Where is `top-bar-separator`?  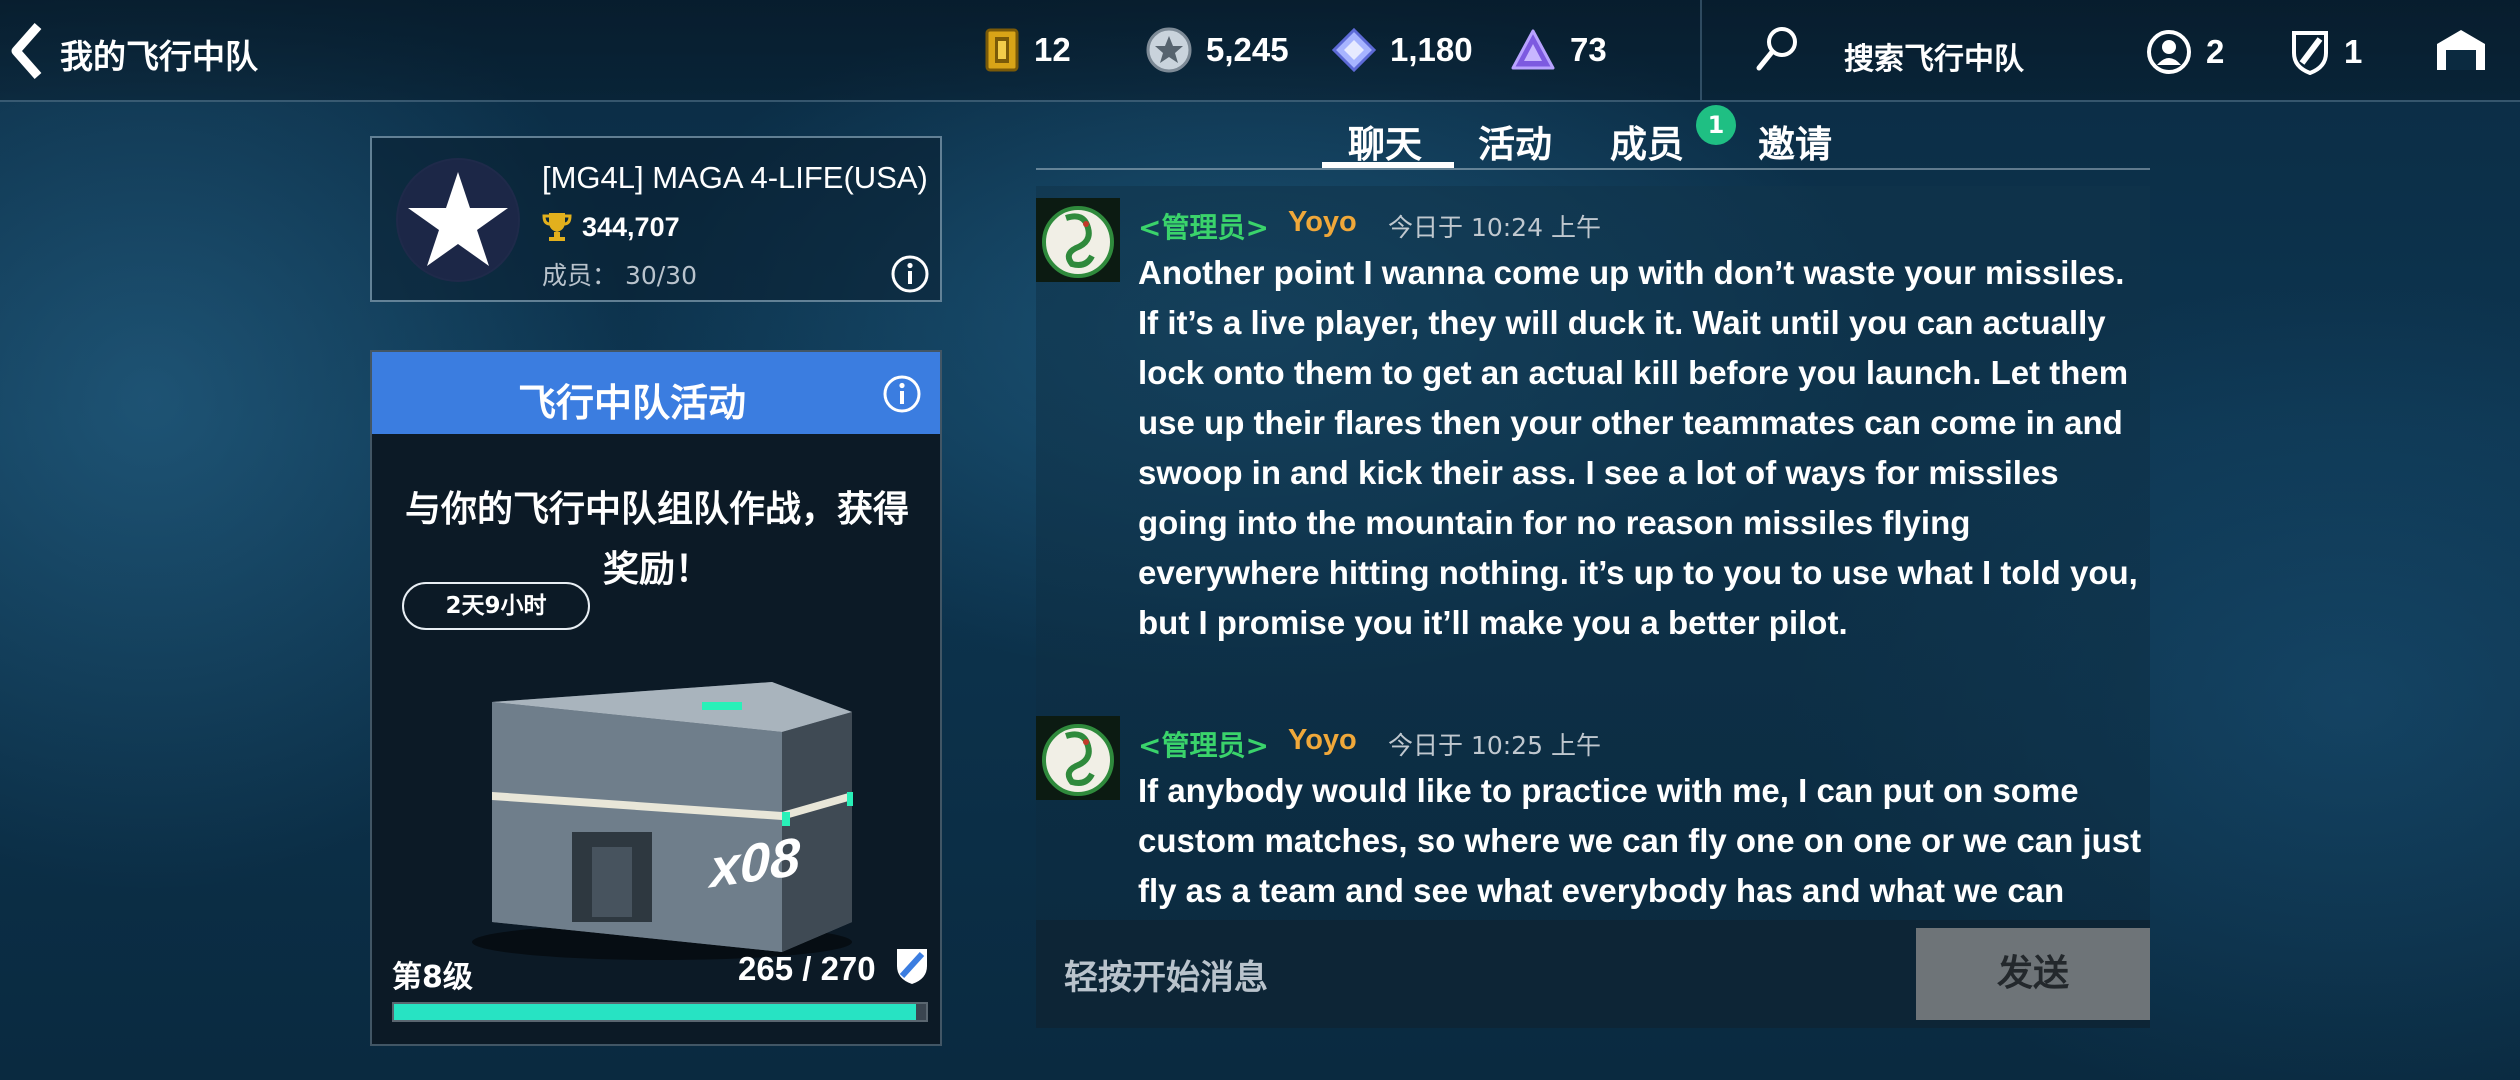 top-bar-separator is located at coordinates (1701, 50).